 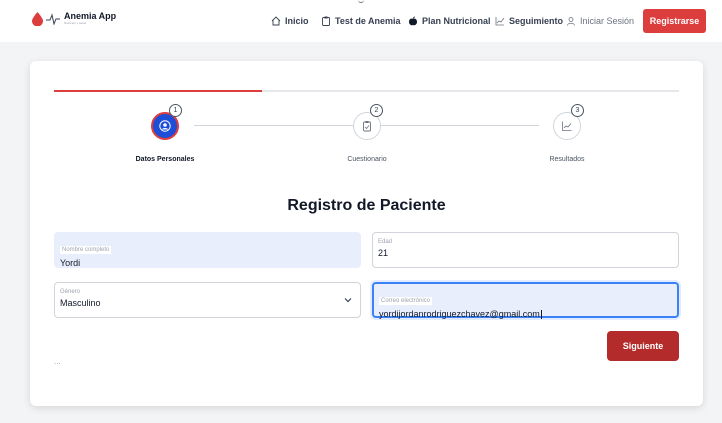 I want to click on next-button: Siguiente, so click(x=643, y=346).